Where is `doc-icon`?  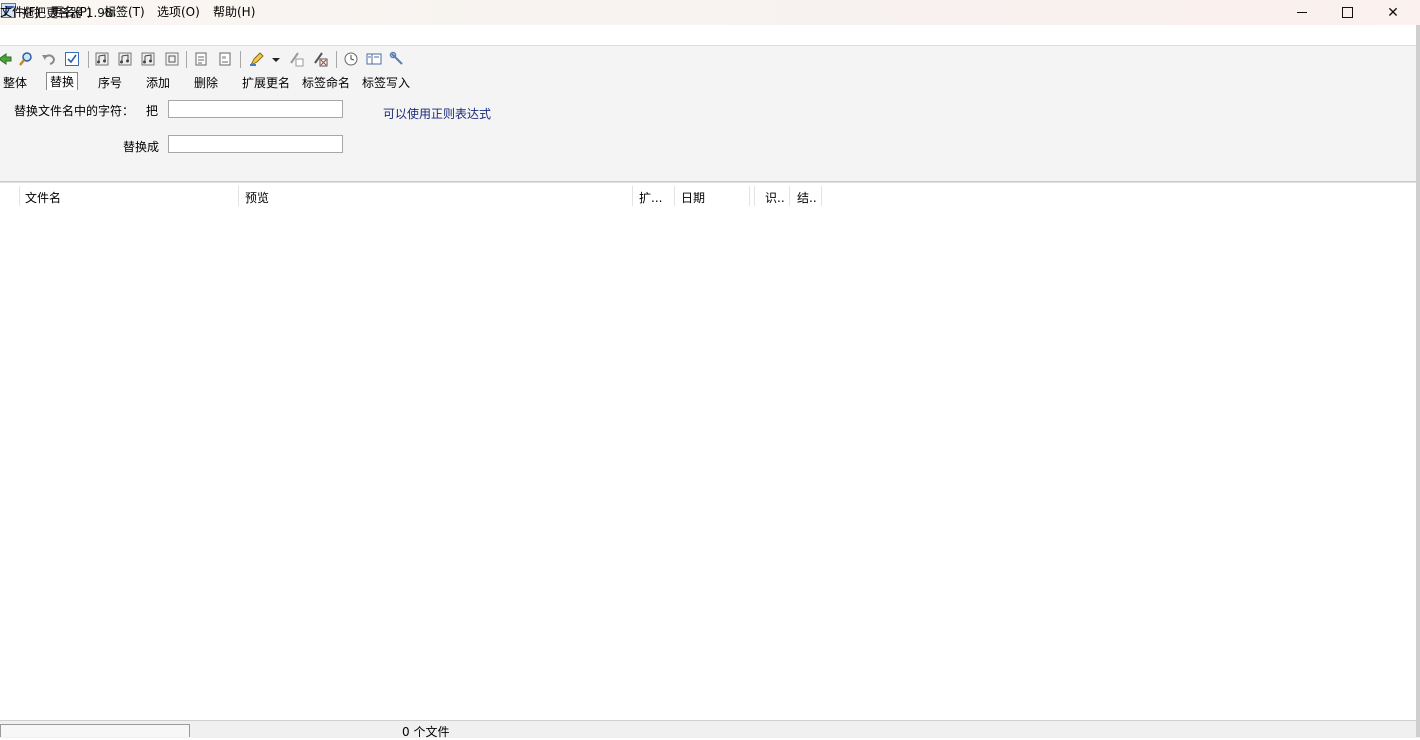 doc-icon is located at coordinates (201, 59).